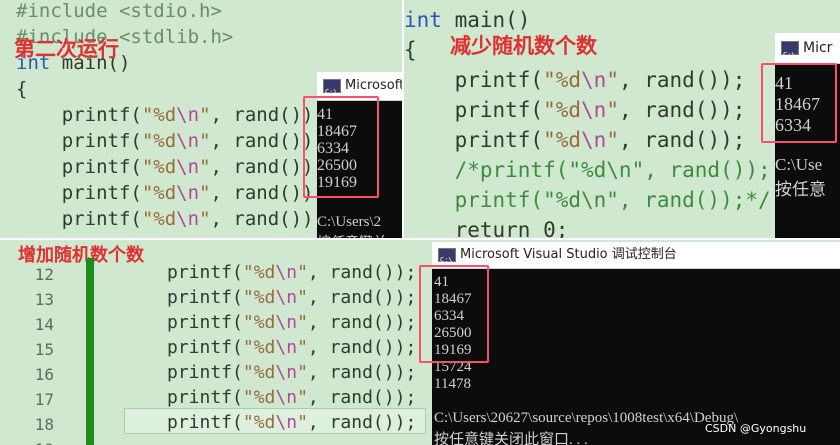 This screenshot has width=840, height=445. Describe the element at coordinates (756, 428) in the screenshot. I see `watermark: CSDN @Gyongshu` at that location.